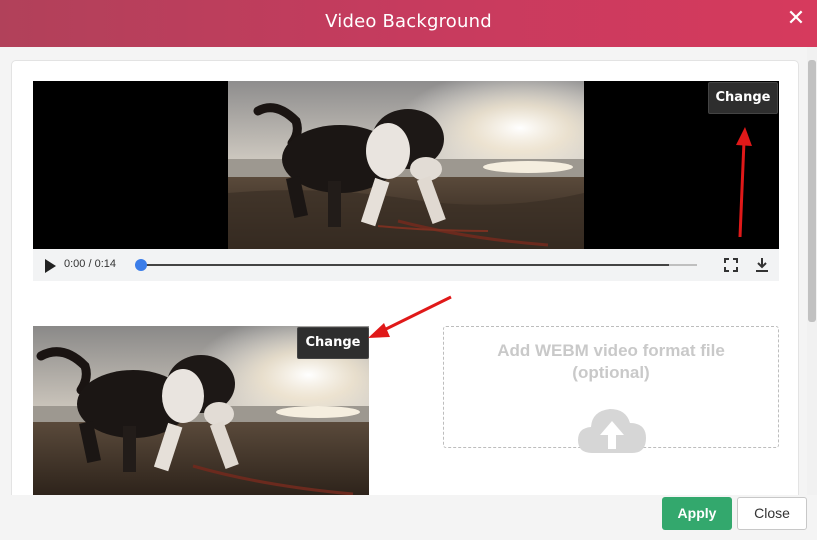  Describe the element at coordinates (731, 265) in the screenshot. I see `fullscreen-icon` at that location.